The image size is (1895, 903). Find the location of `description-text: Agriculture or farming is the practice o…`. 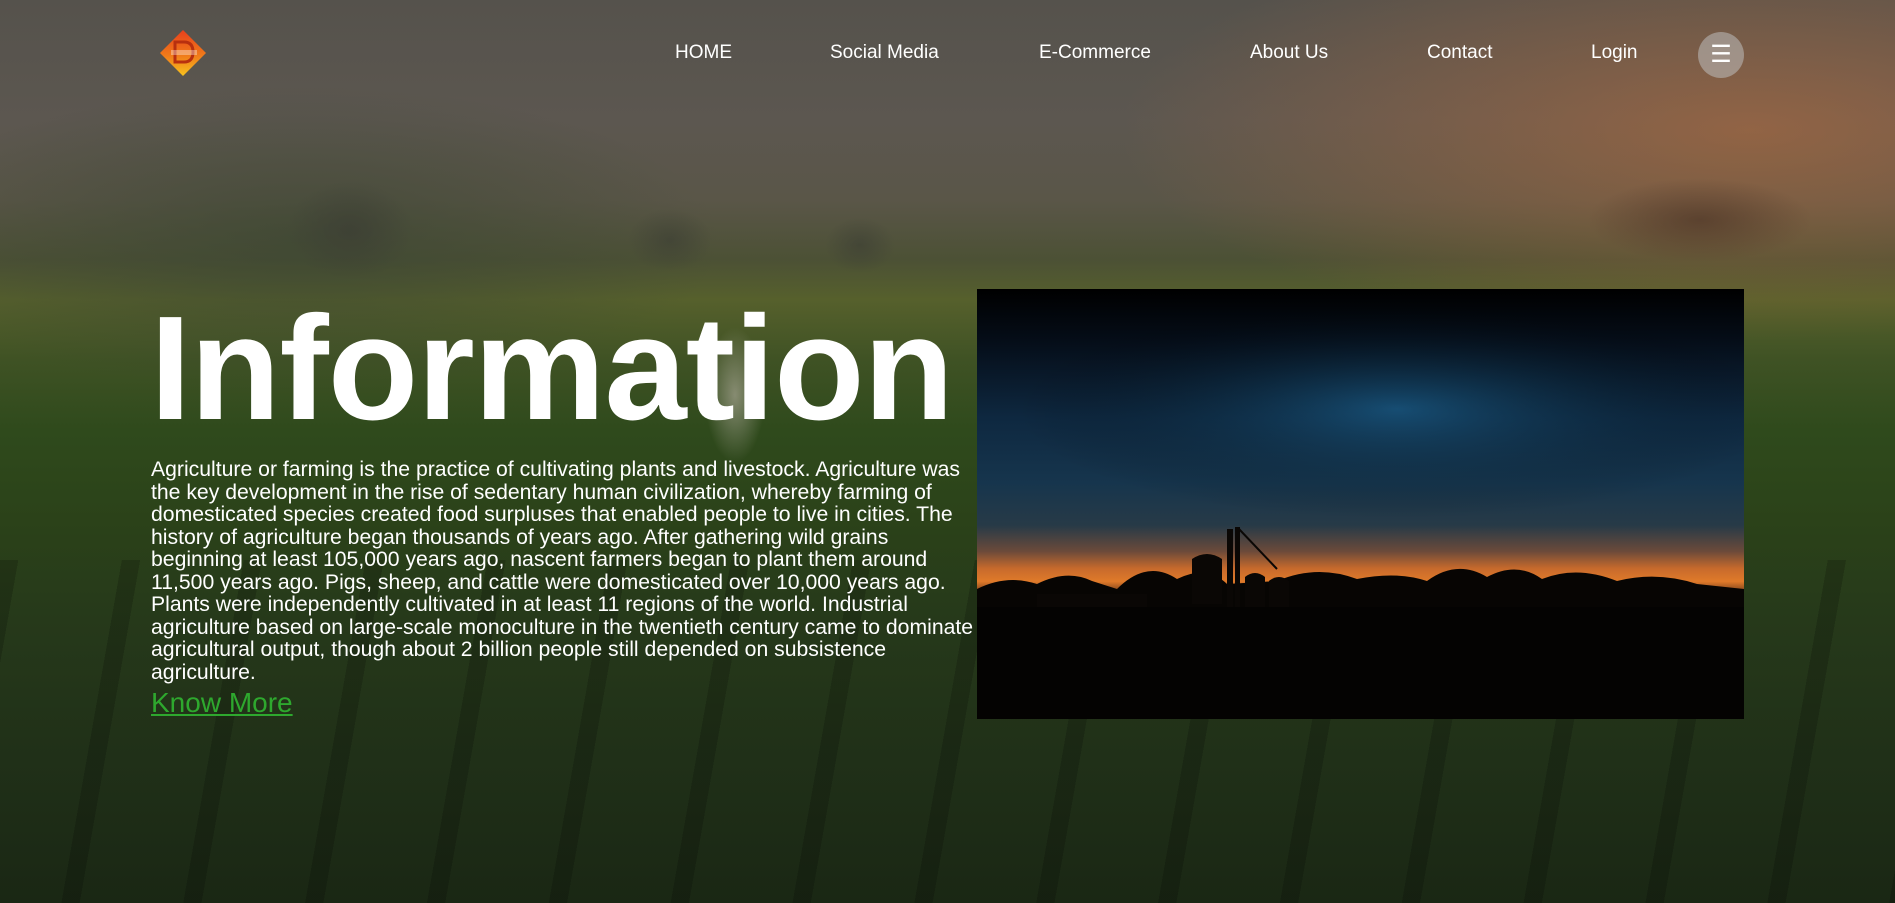

description-text: Agriculture or farming is the practice o… is located at coordinates (562, 571).